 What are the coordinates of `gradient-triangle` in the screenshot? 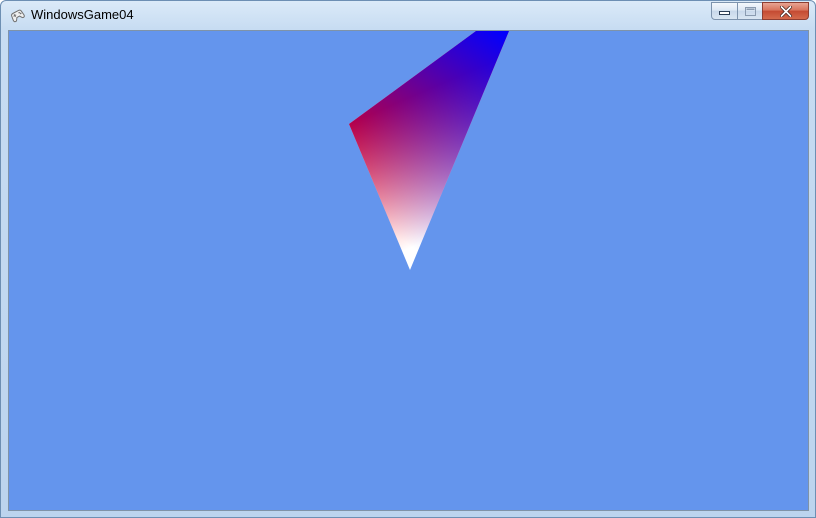 It's located at (429, 150).